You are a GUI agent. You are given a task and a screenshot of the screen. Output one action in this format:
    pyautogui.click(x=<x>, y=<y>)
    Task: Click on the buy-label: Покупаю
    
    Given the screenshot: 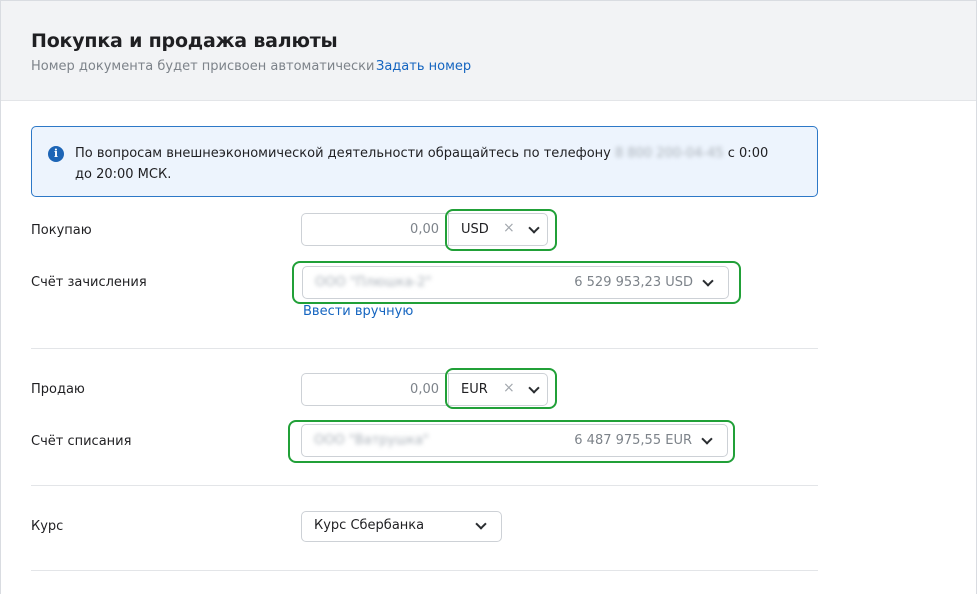 What is the action you would take?
    pyautogui.click(x=61, y=230)
    